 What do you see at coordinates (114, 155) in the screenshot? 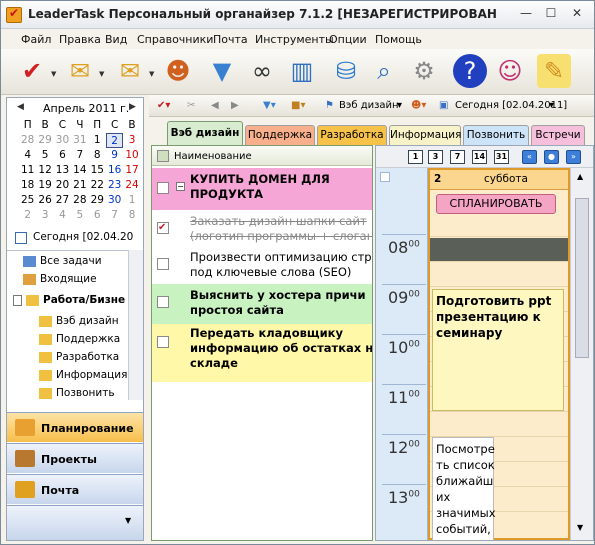
I see `calendar-day: 9` at bounding box center [114, 155].